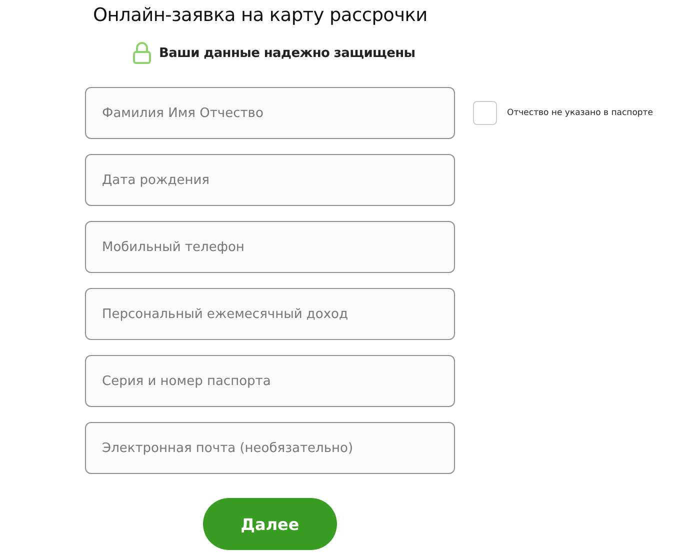 The height and width of the screenshot is (560, 680). I want to click on lock-icon, so click(142, 53).